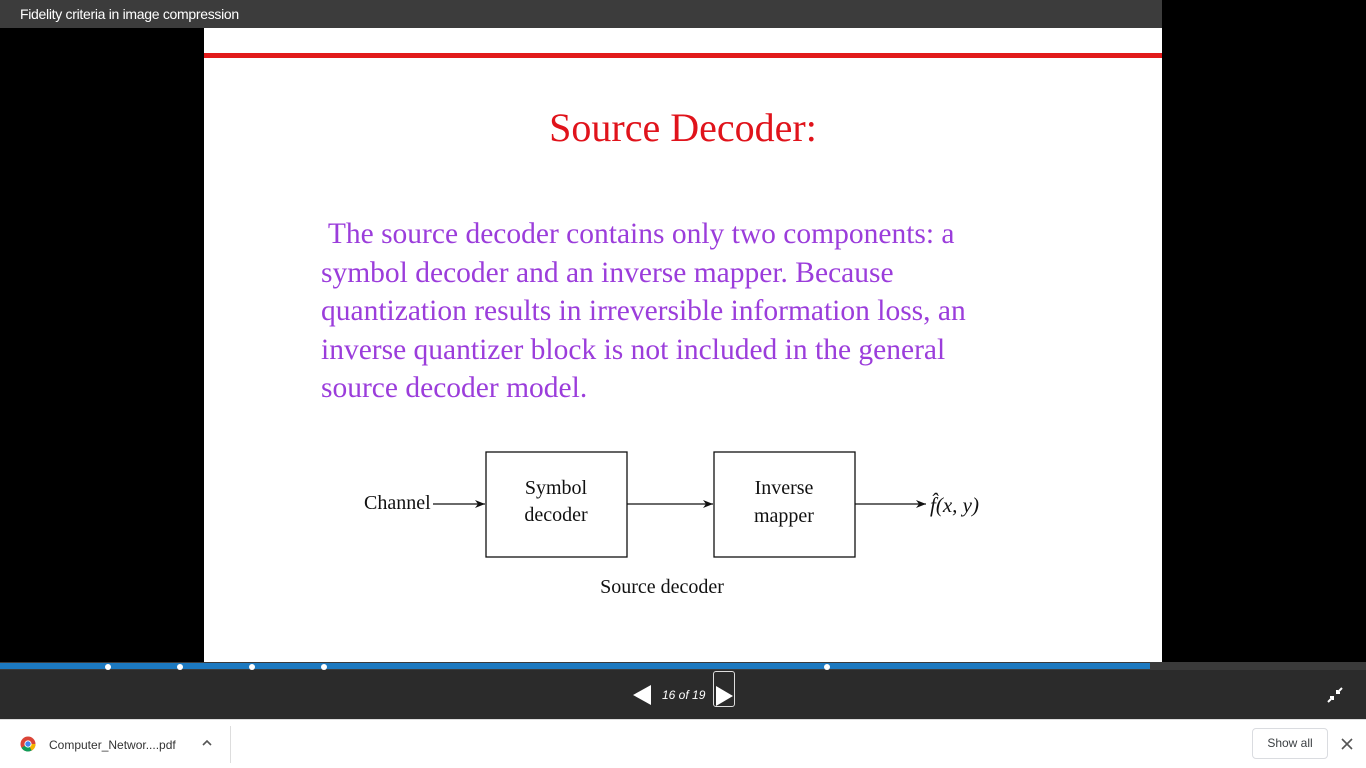 The height and width of the screenshot is (768, 1366). Describe the element at coordinates (575, 666) in the screenshot. I see `progress-fill` at that location.